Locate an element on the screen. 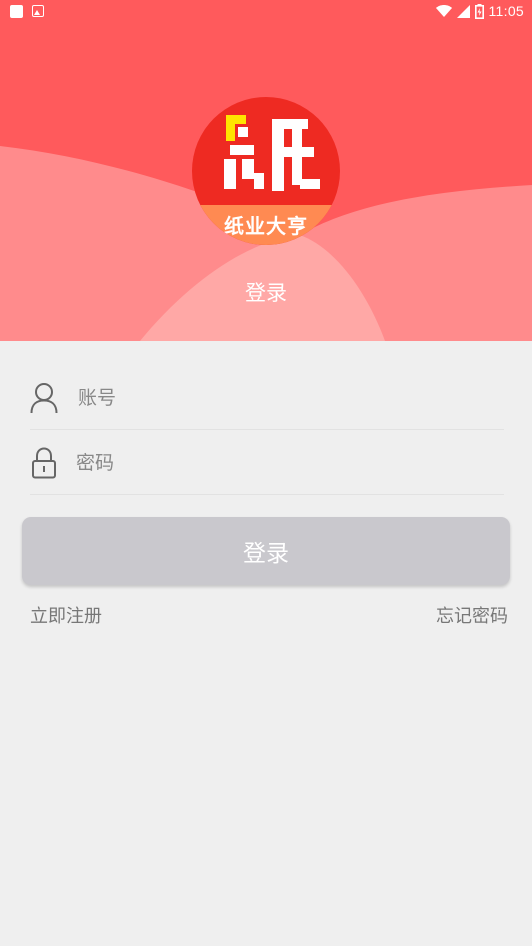  wifi-icon is located at coordinates (443, 10).